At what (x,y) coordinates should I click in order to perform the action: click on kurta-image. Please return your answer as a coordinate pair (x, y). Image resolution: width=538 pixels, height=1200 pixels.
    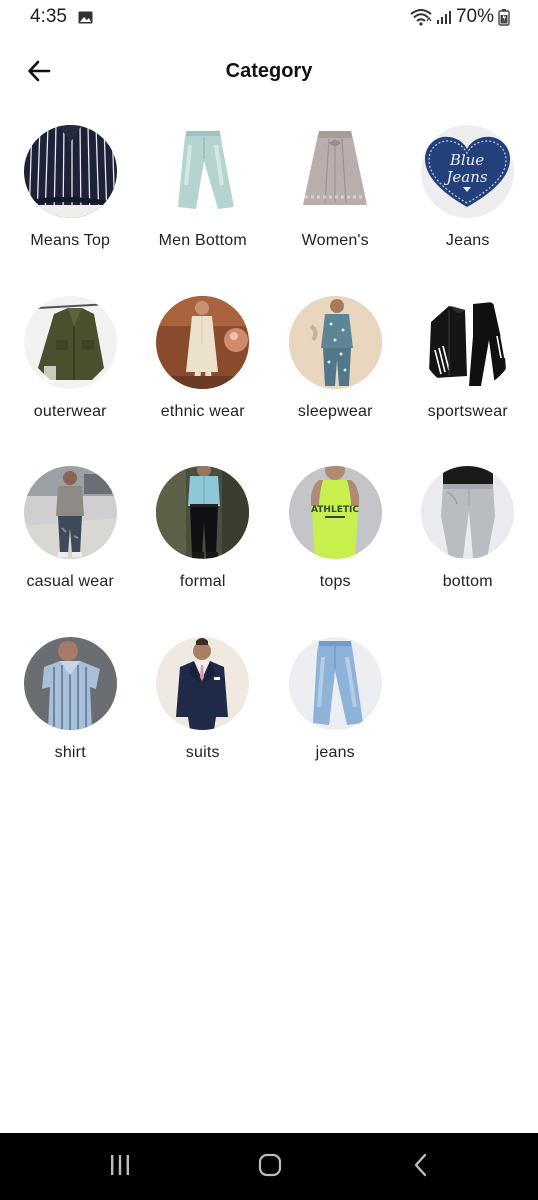
    Looking at the image, I should click on (203, 342).